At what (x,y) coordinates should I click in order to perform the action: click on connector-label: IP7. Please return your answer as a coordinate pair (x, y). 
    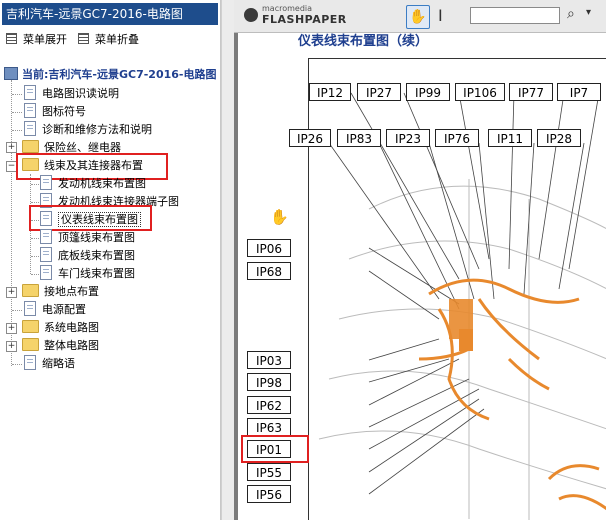
    Looking at the image, I should click on (579, 92).